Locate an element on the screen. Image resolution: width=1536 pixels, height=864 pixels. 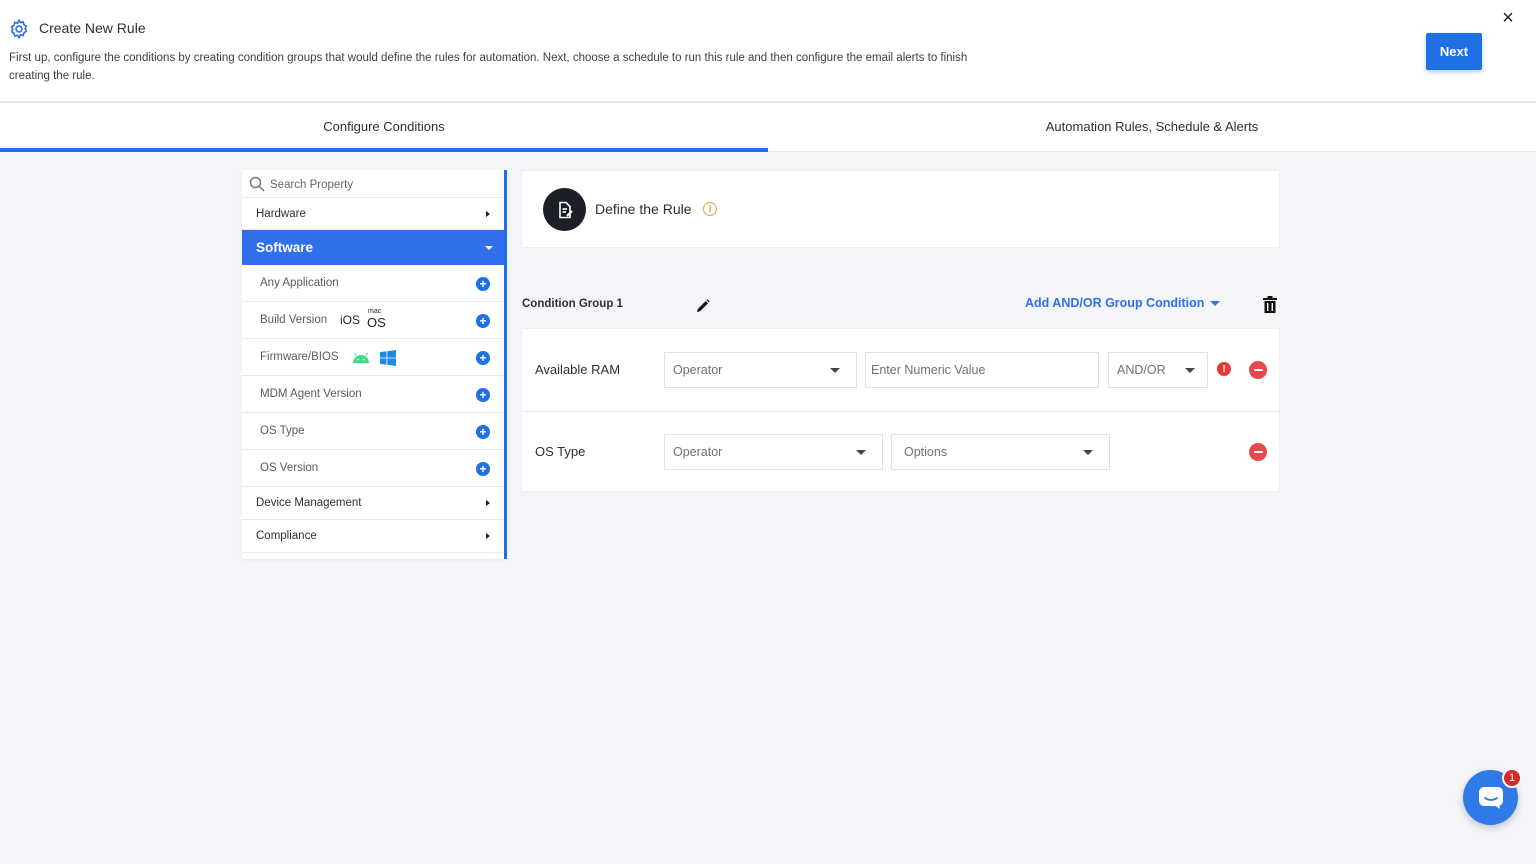
options-value: Options is located at coordinates (926, 452).